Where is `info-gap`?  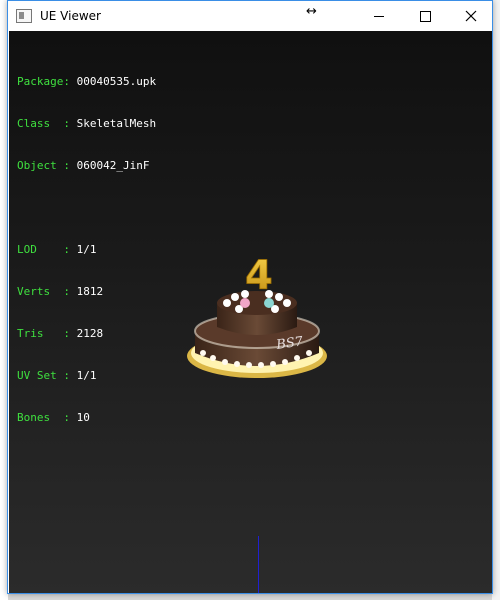 info-gap is located at coordinates (86, 208).